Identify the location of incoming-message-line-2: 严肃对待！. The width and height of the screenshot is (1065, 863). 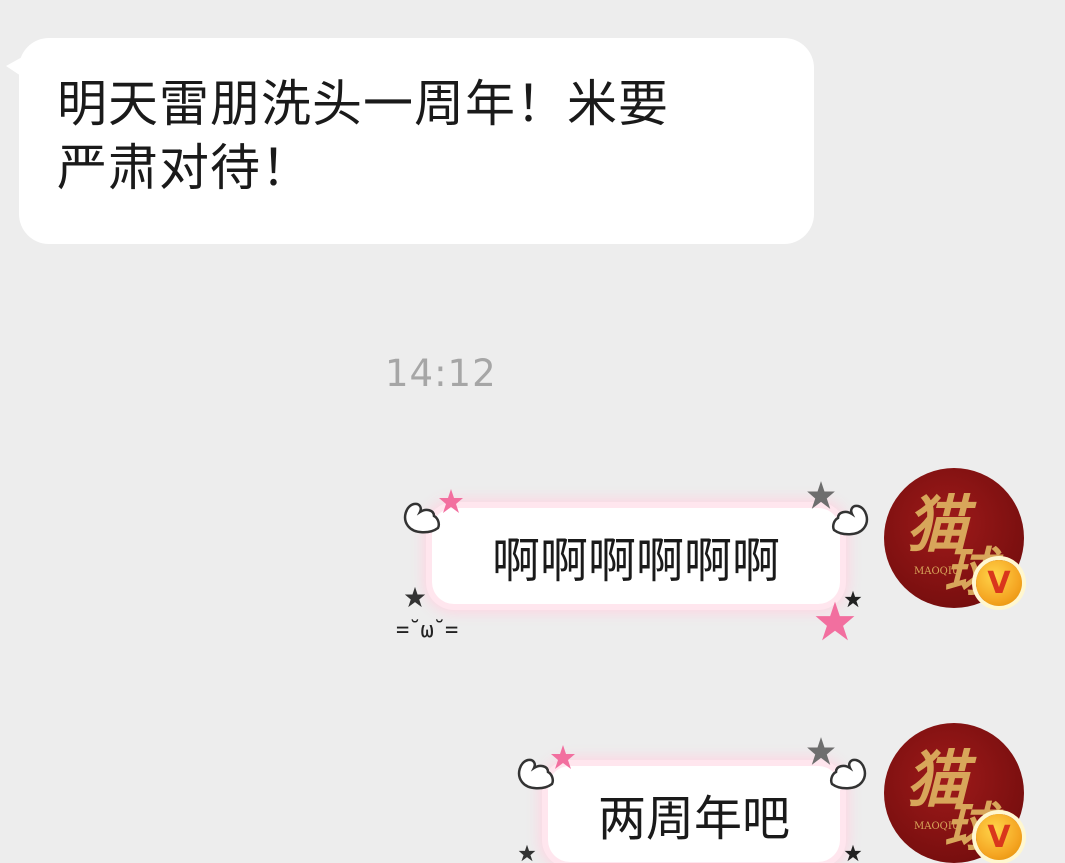
(184, 168).